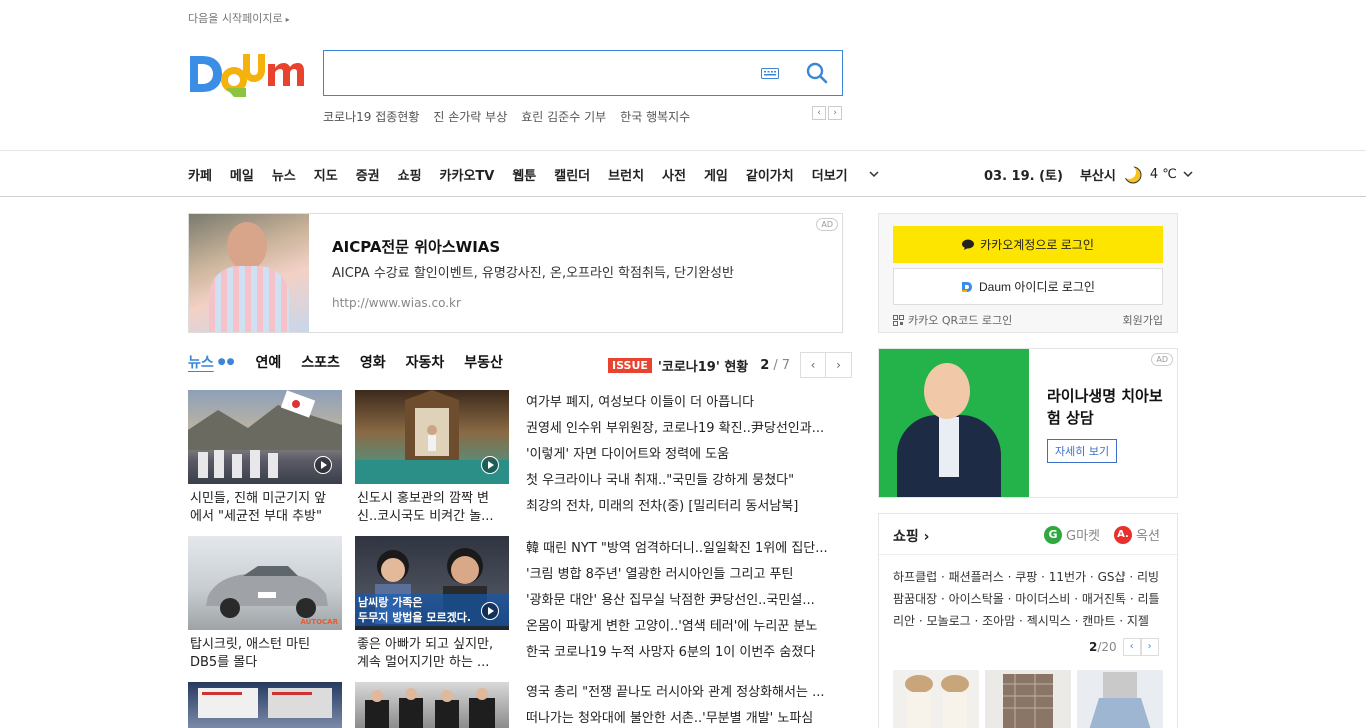 The image size is (1366, 728). Describe the element at coordinates (626, 174) in the screenshot. I see `nav-item-brunch: 브런치` at that location.